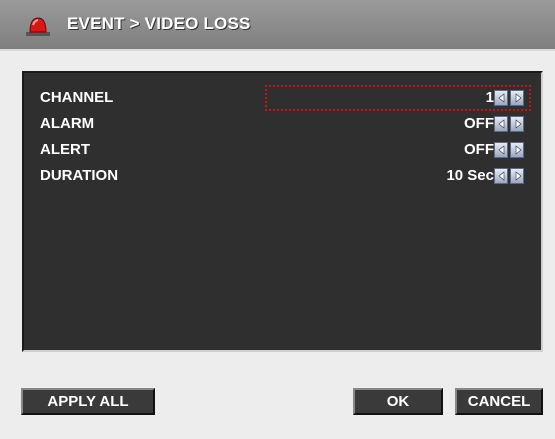 The height and width of the screenshot is (439, 555). I want to click on page-title: EVENT > VIDEO LOSS, so click(159, 23).